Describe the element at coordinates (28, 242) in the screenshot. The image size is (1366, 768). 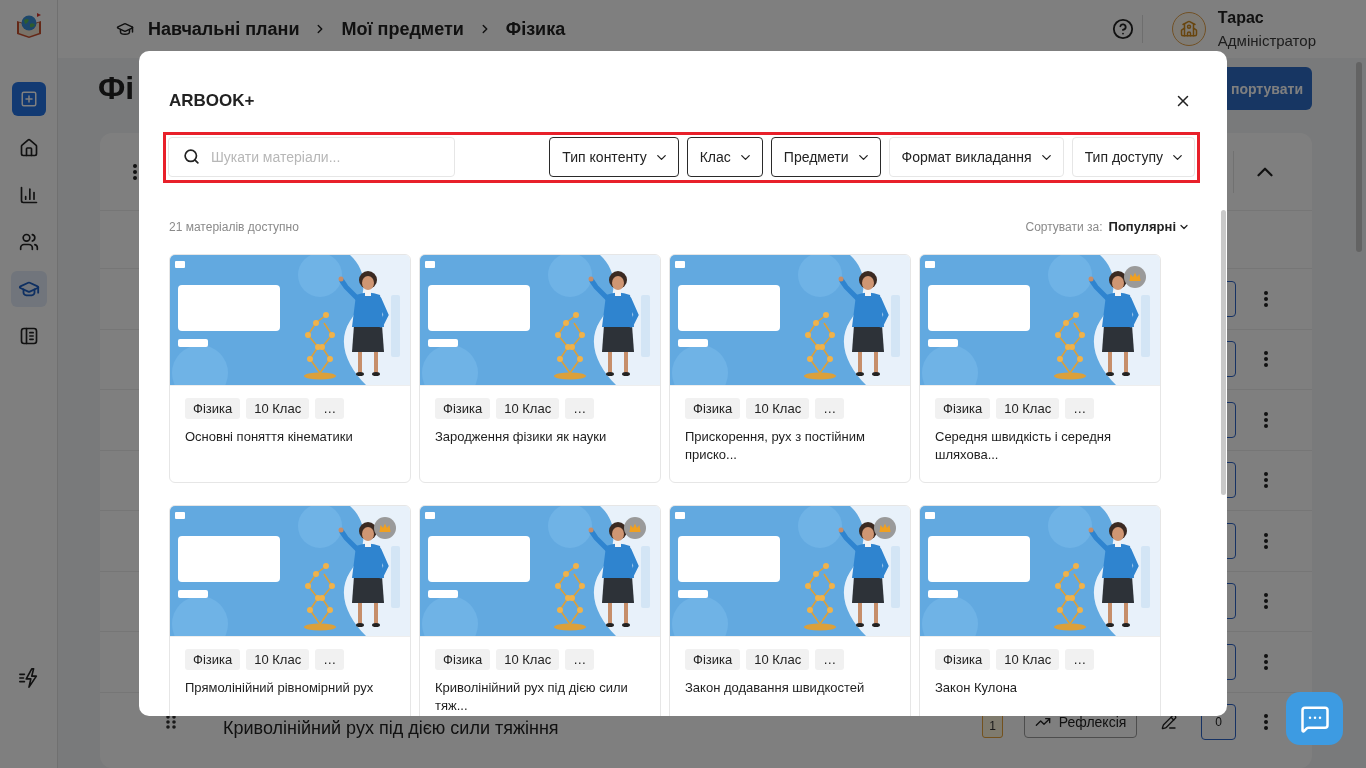
I see `users-icon` at that location.